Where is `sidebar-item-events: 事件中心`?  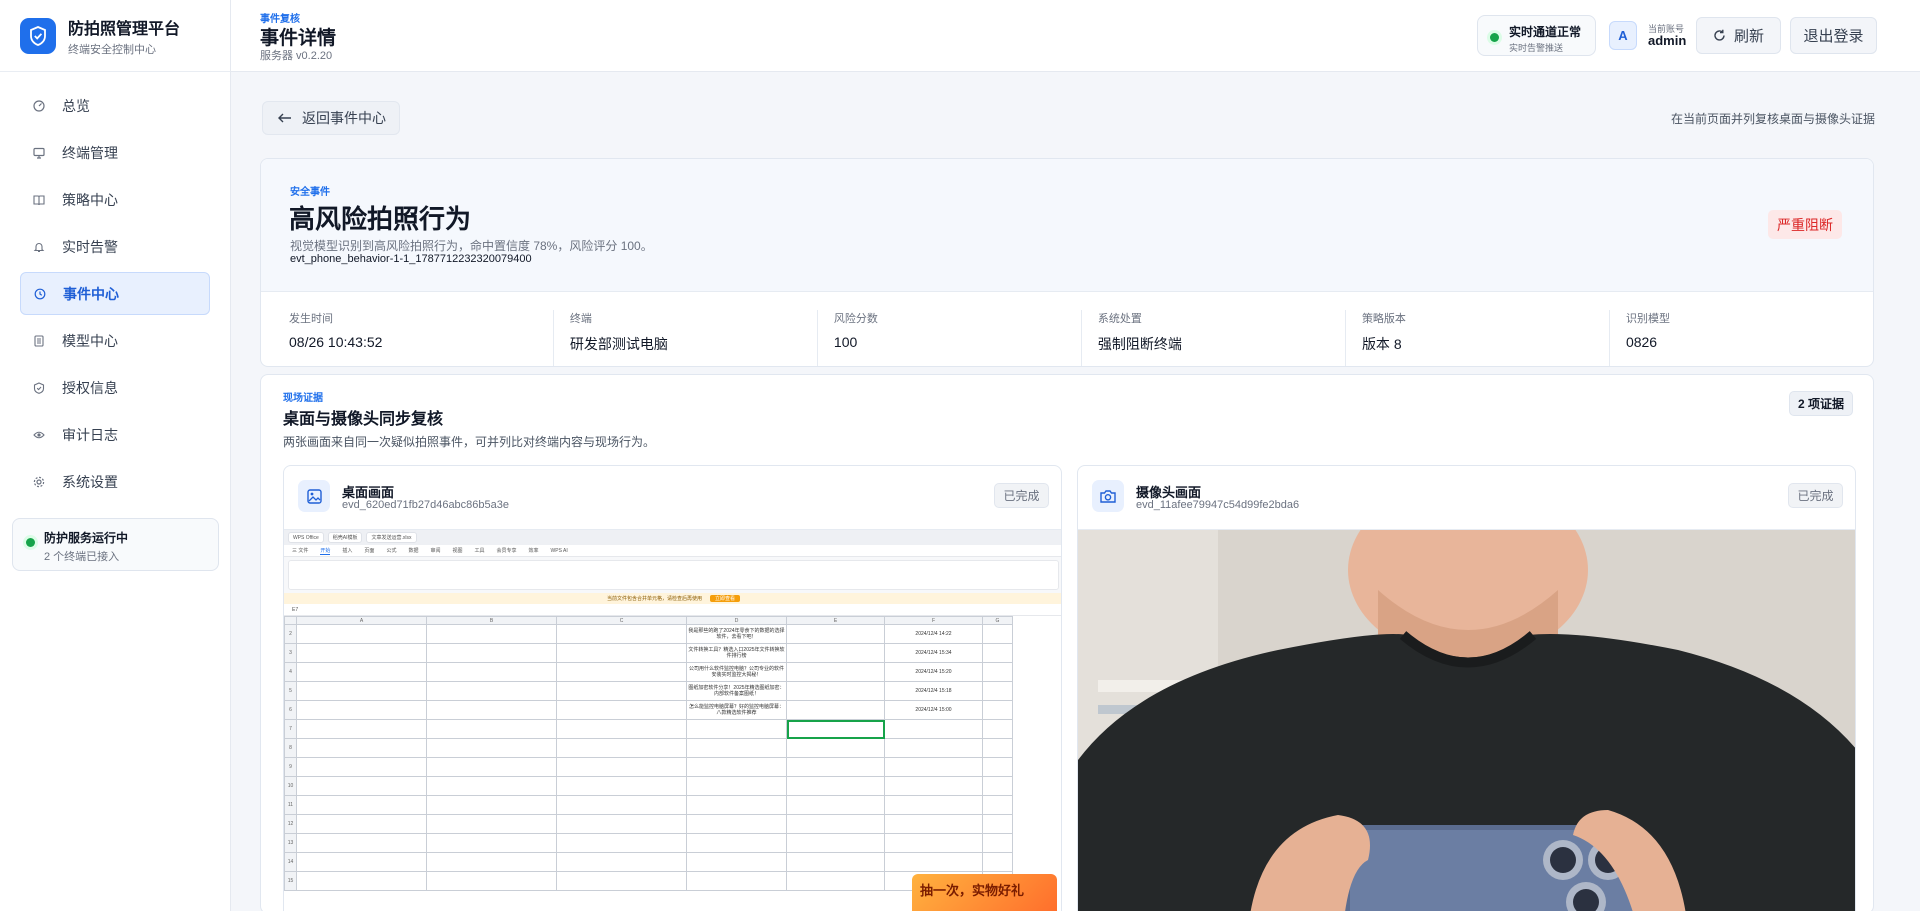
sidebar-item-events: 事件中心 is located at coordinates (115, 293).